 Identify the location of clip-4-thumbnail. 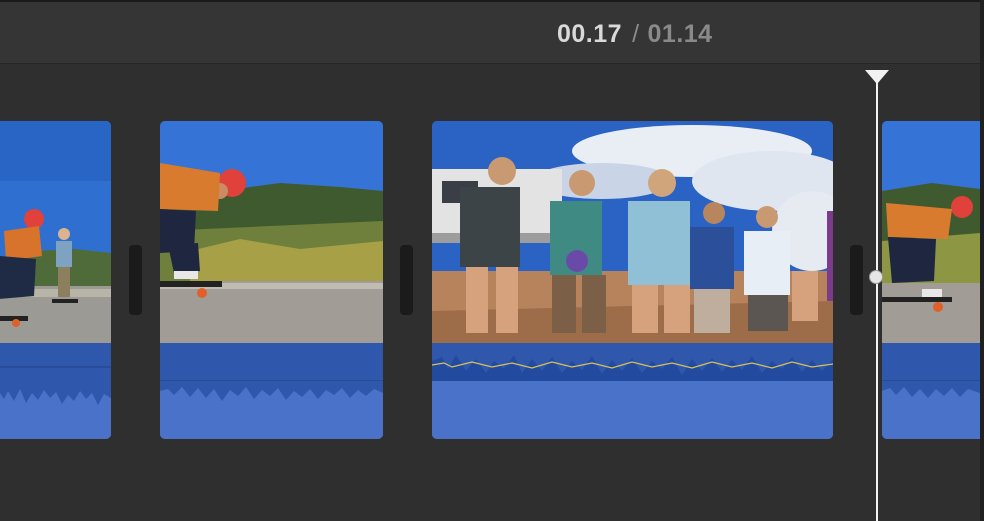
(931, 232).